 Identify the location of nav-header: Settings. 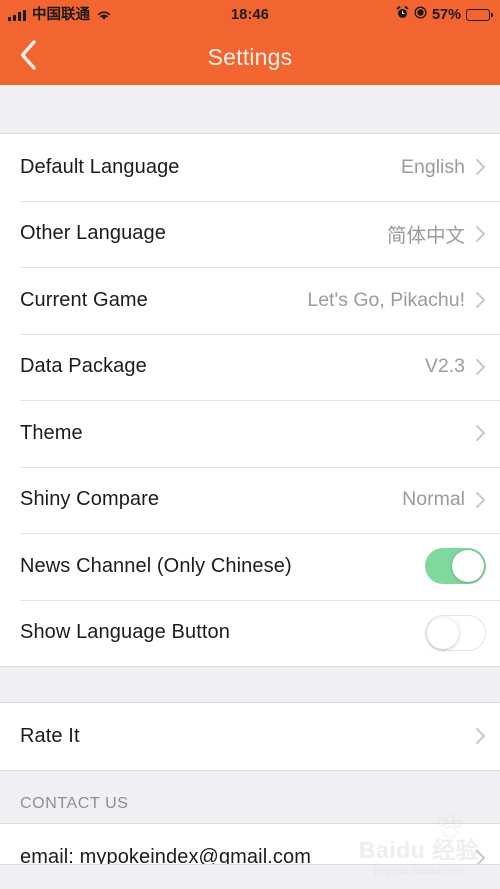
(250, 57).